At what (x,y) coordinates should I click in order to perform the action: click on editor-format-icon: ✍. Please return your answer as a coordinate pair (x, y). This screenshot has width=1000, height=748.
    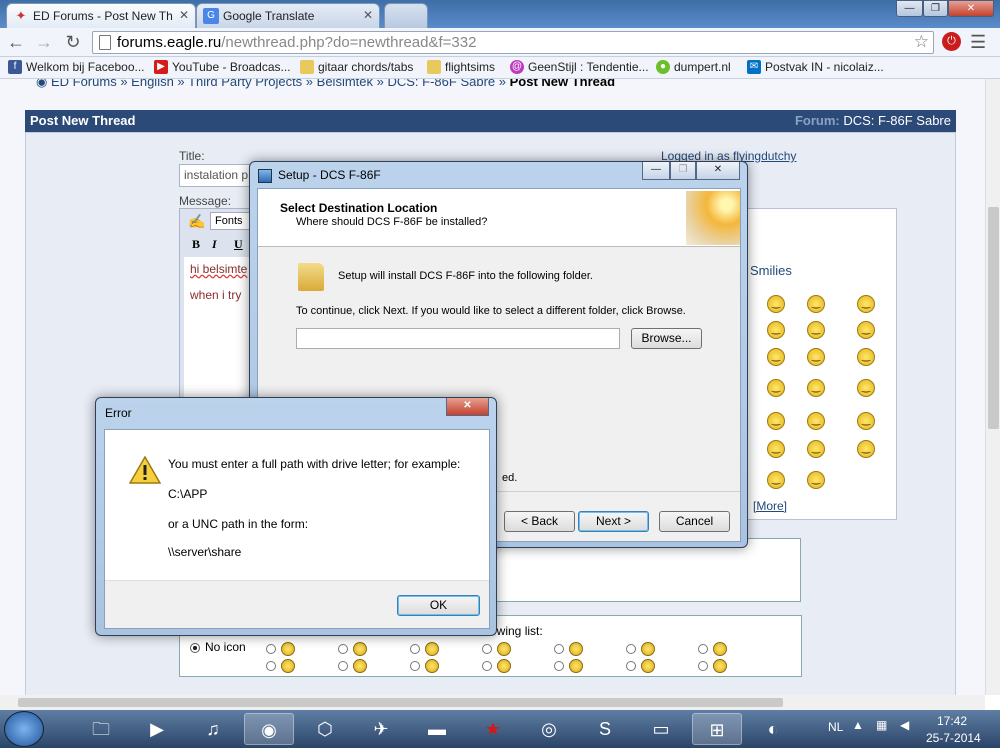
    Looking at the image, I should click on (196, 221).